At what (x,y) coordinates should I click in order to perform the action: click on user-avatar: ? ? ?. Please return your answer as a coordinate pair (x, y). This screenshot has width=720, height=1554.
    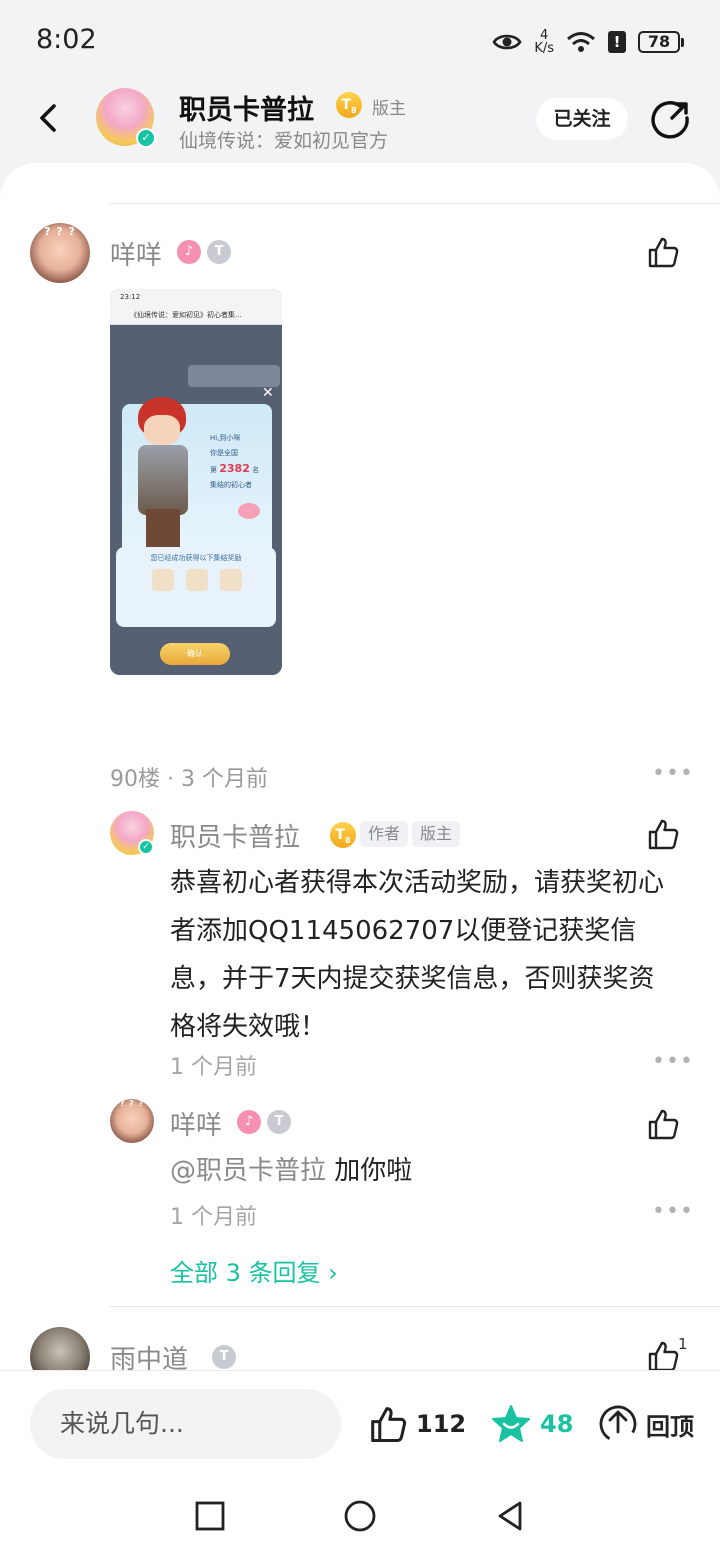
    Looking at the image, I should click on (60, 253).